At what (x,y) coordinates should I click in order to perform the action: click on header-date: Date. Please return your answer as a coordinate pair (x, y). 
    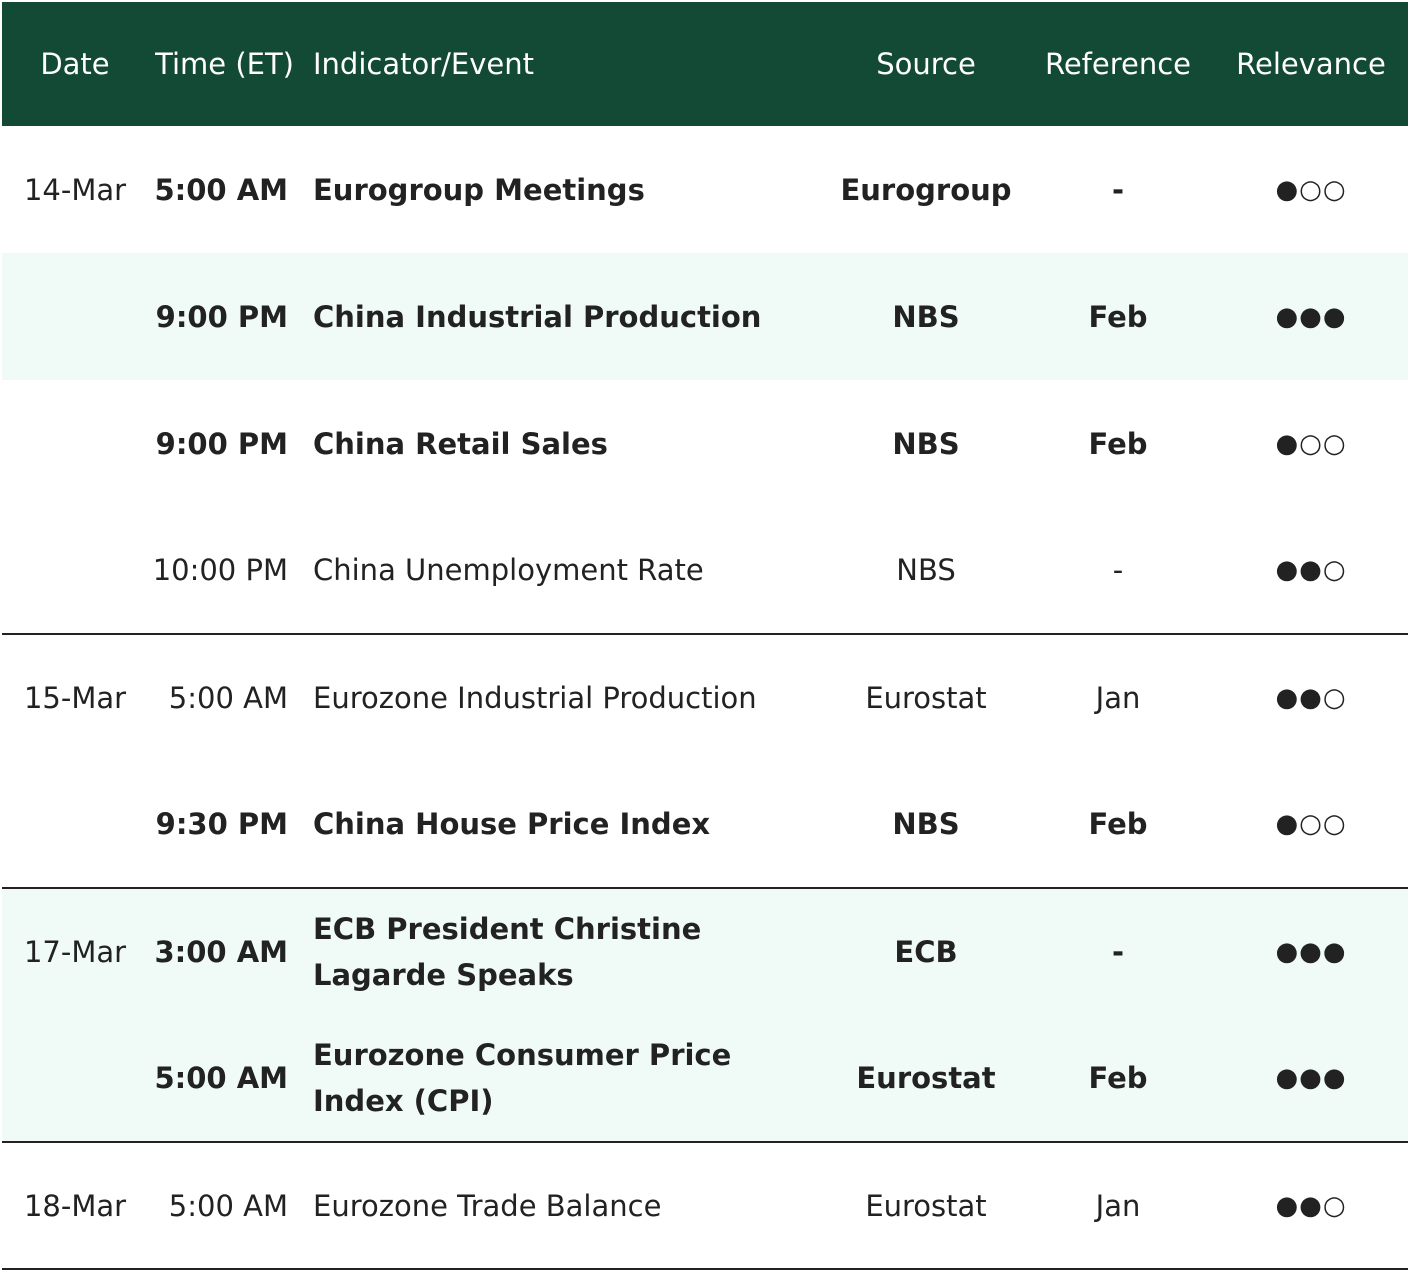
    Looking at the image, I should click on (75, 64).